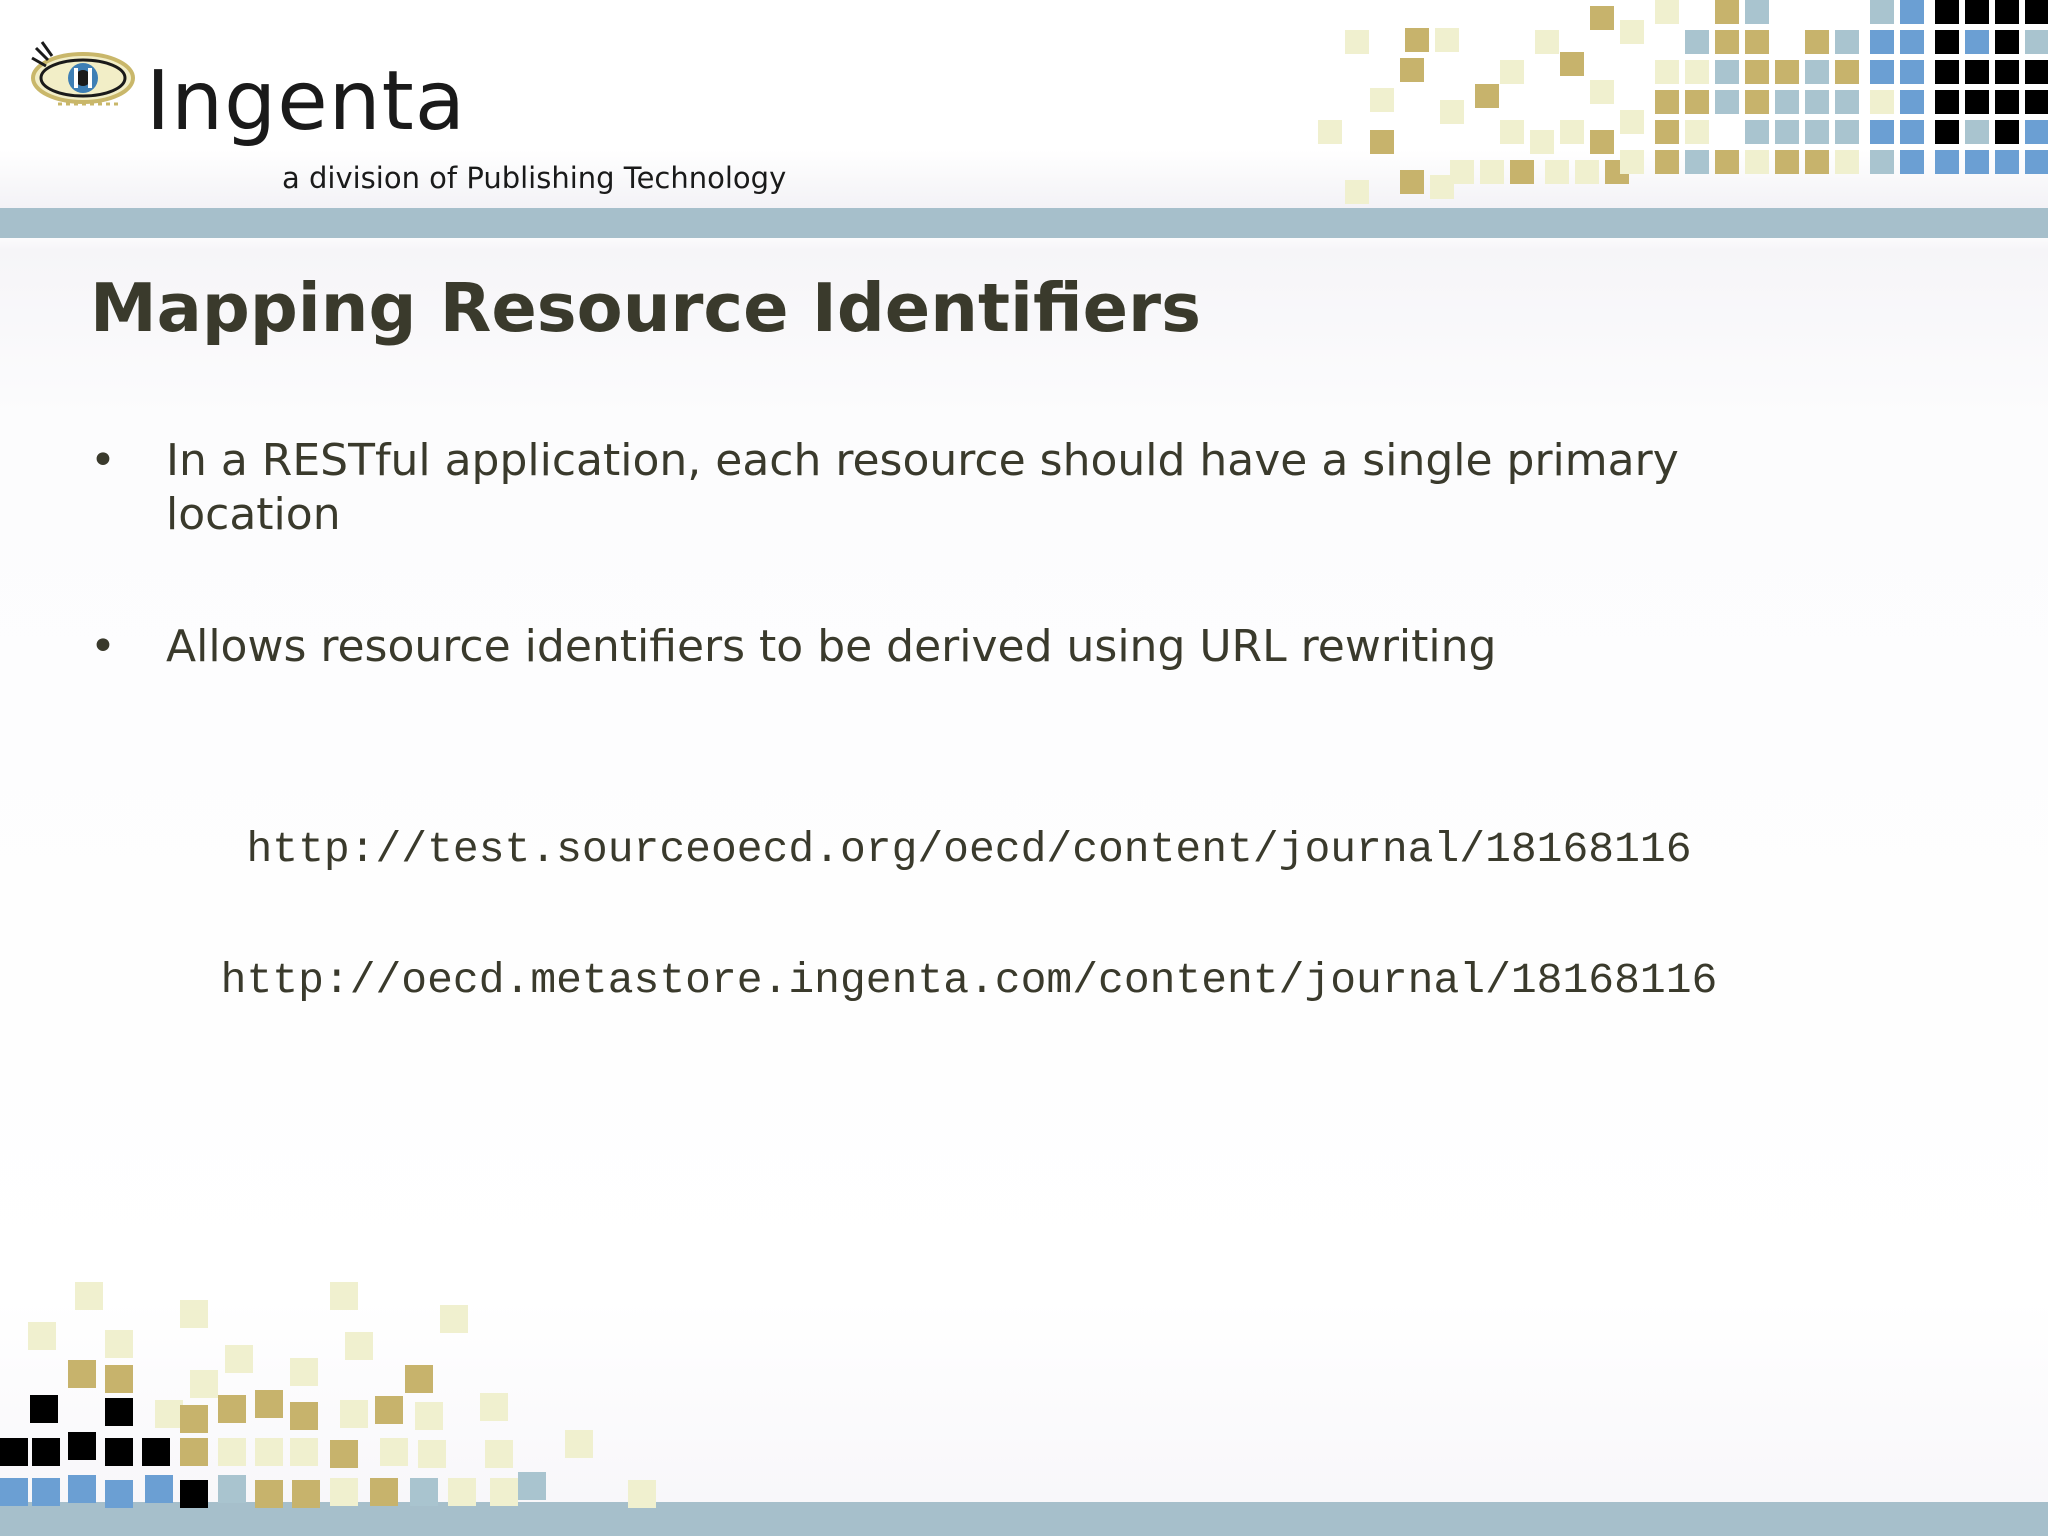  I want to click on slide-title: Mapping Resource Identifiers, so click(645, 308).